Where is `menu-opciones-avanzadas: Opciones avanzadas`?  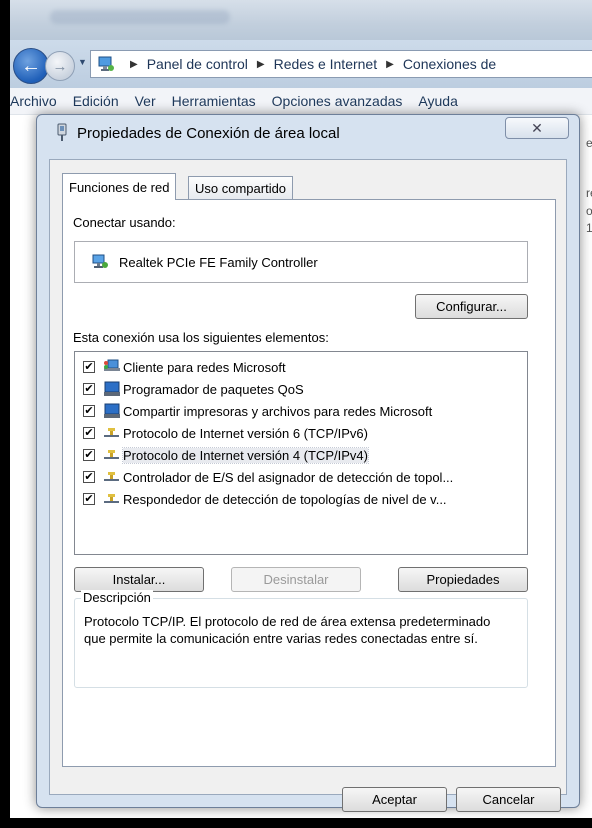
menu-opciones-avanzadas: Opciones avanzadas is located at coordinates (337, 101).